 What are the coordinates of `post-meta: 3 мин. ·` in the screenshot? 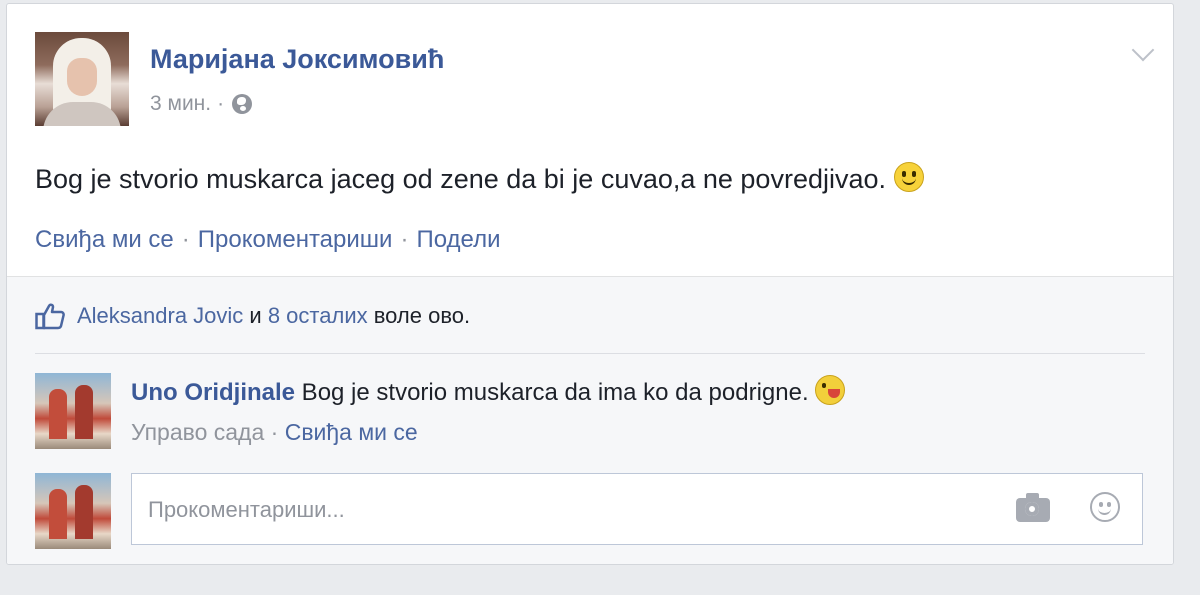 It's located at (201, 104).